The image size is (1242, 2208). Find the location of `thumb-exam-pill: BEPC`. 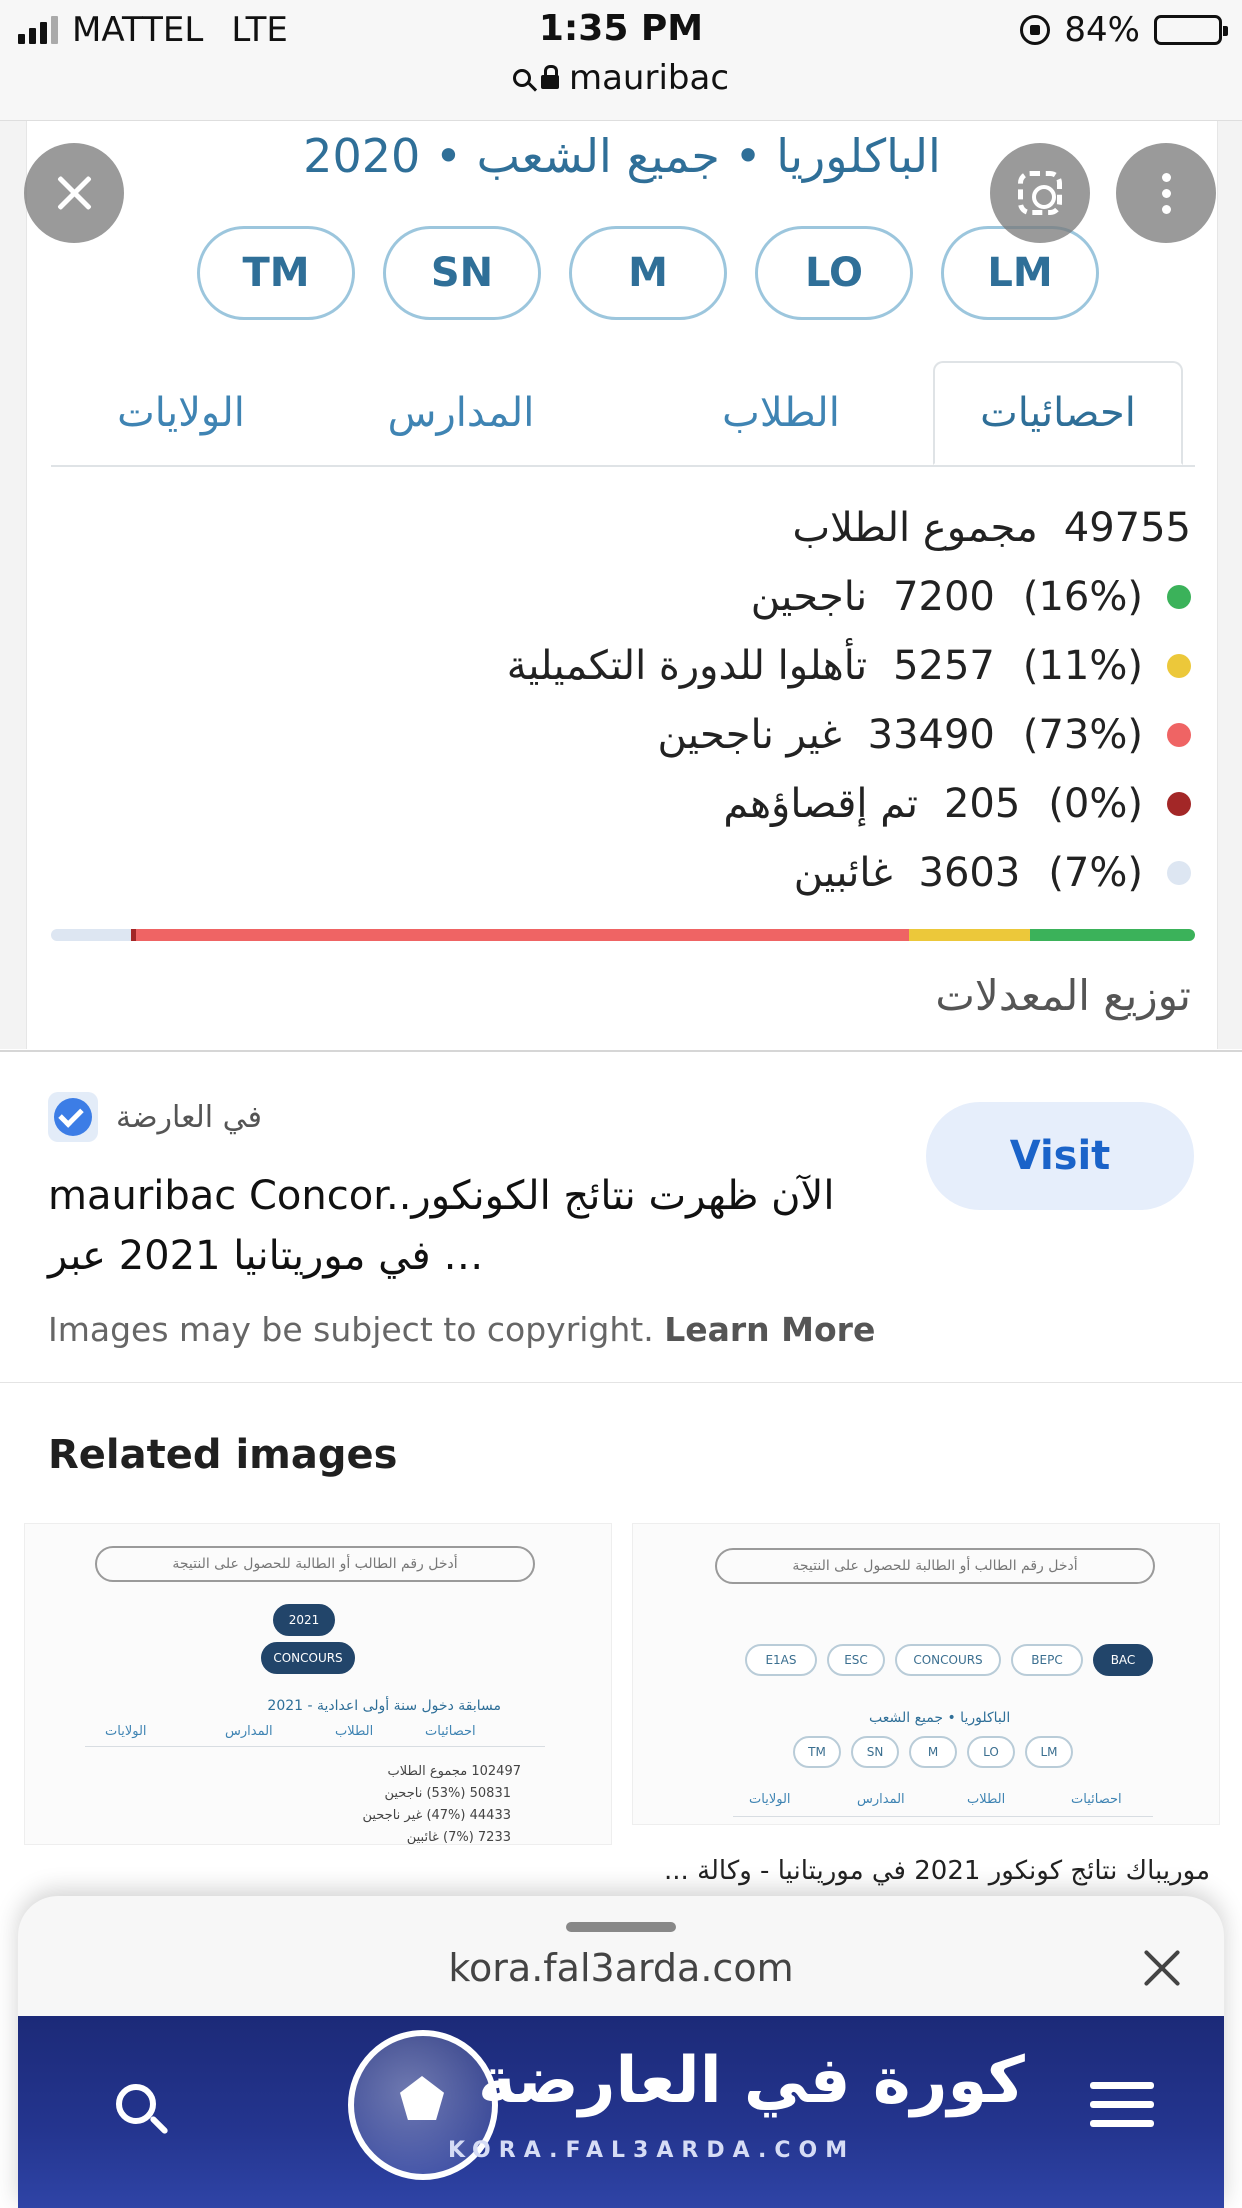

thumb-exam-pill: BEPC is located at coordinates (1047, 1660).